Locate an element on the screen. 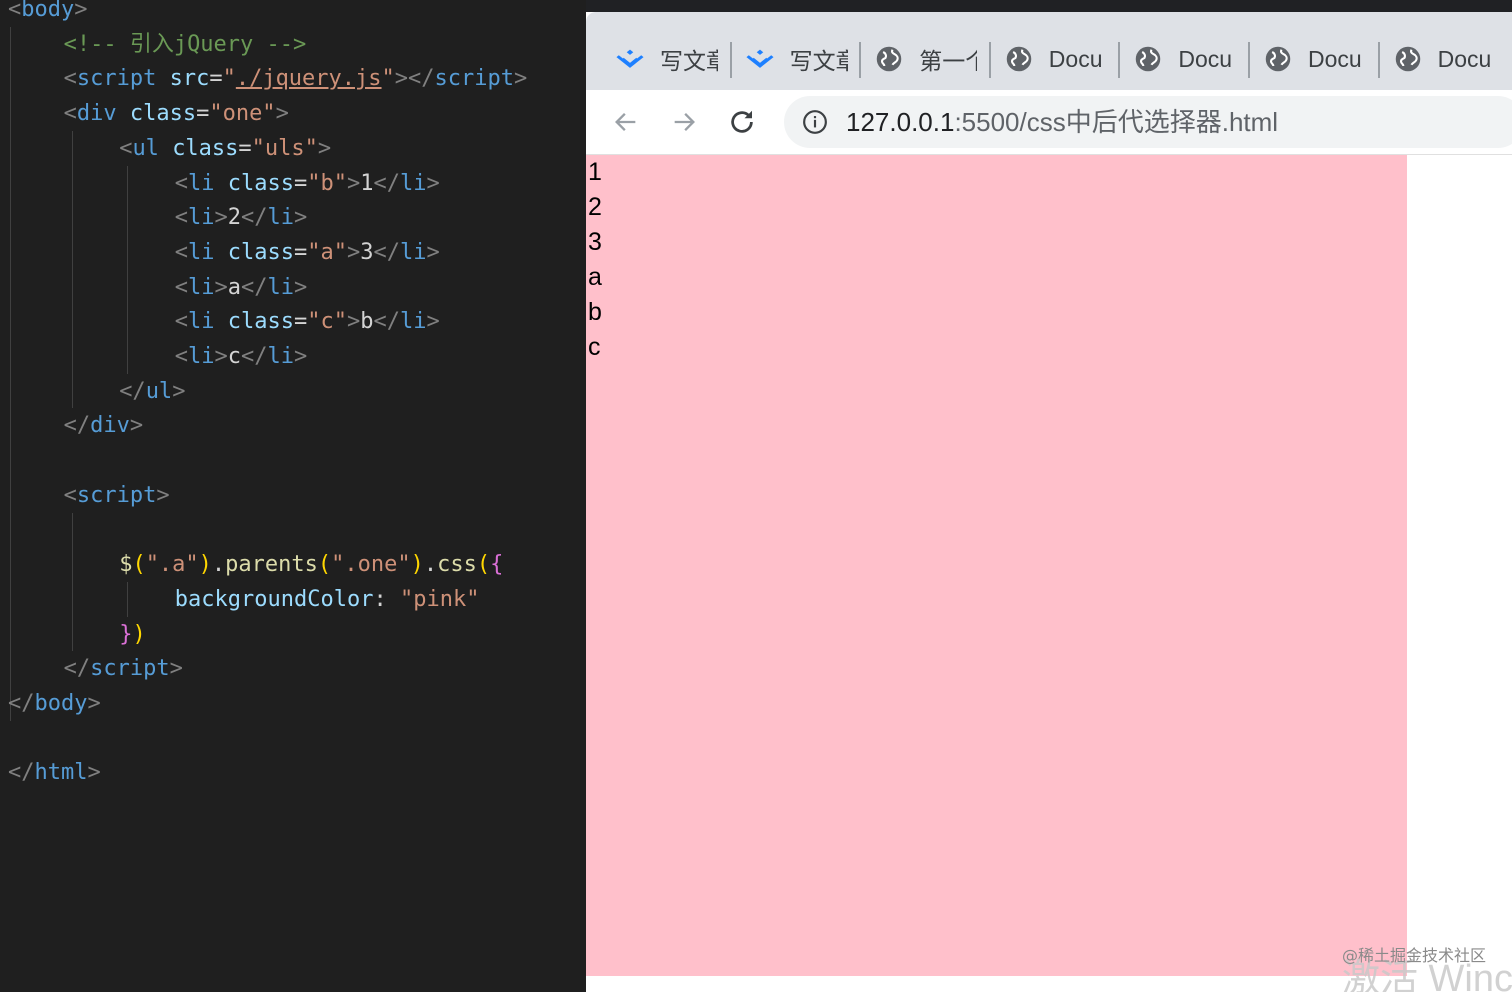 The height and width of the screenshot is (992, 1512). info-icon is located at coordinates (815, 122).